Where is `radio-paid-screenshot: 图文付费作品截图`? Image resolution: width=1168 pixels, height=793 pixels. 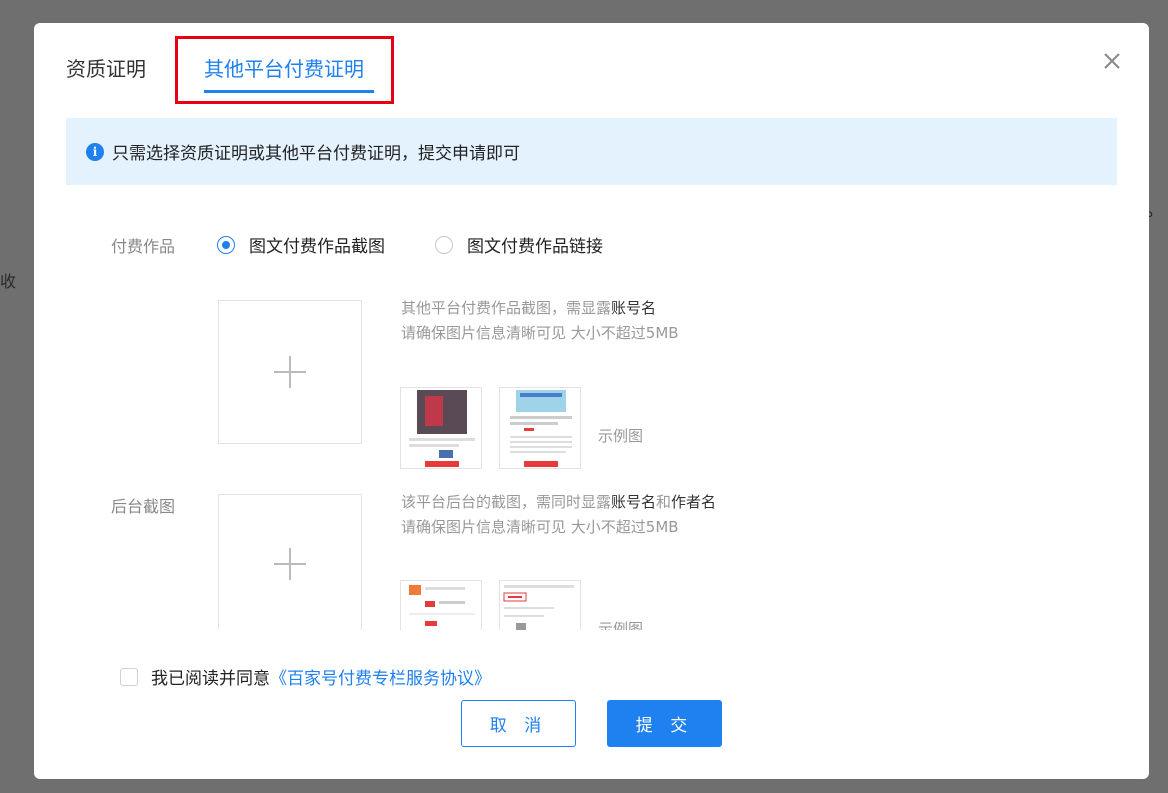
radio-paid-screenshot: 图文付费作品截图 is located at coordinates (301, 244).